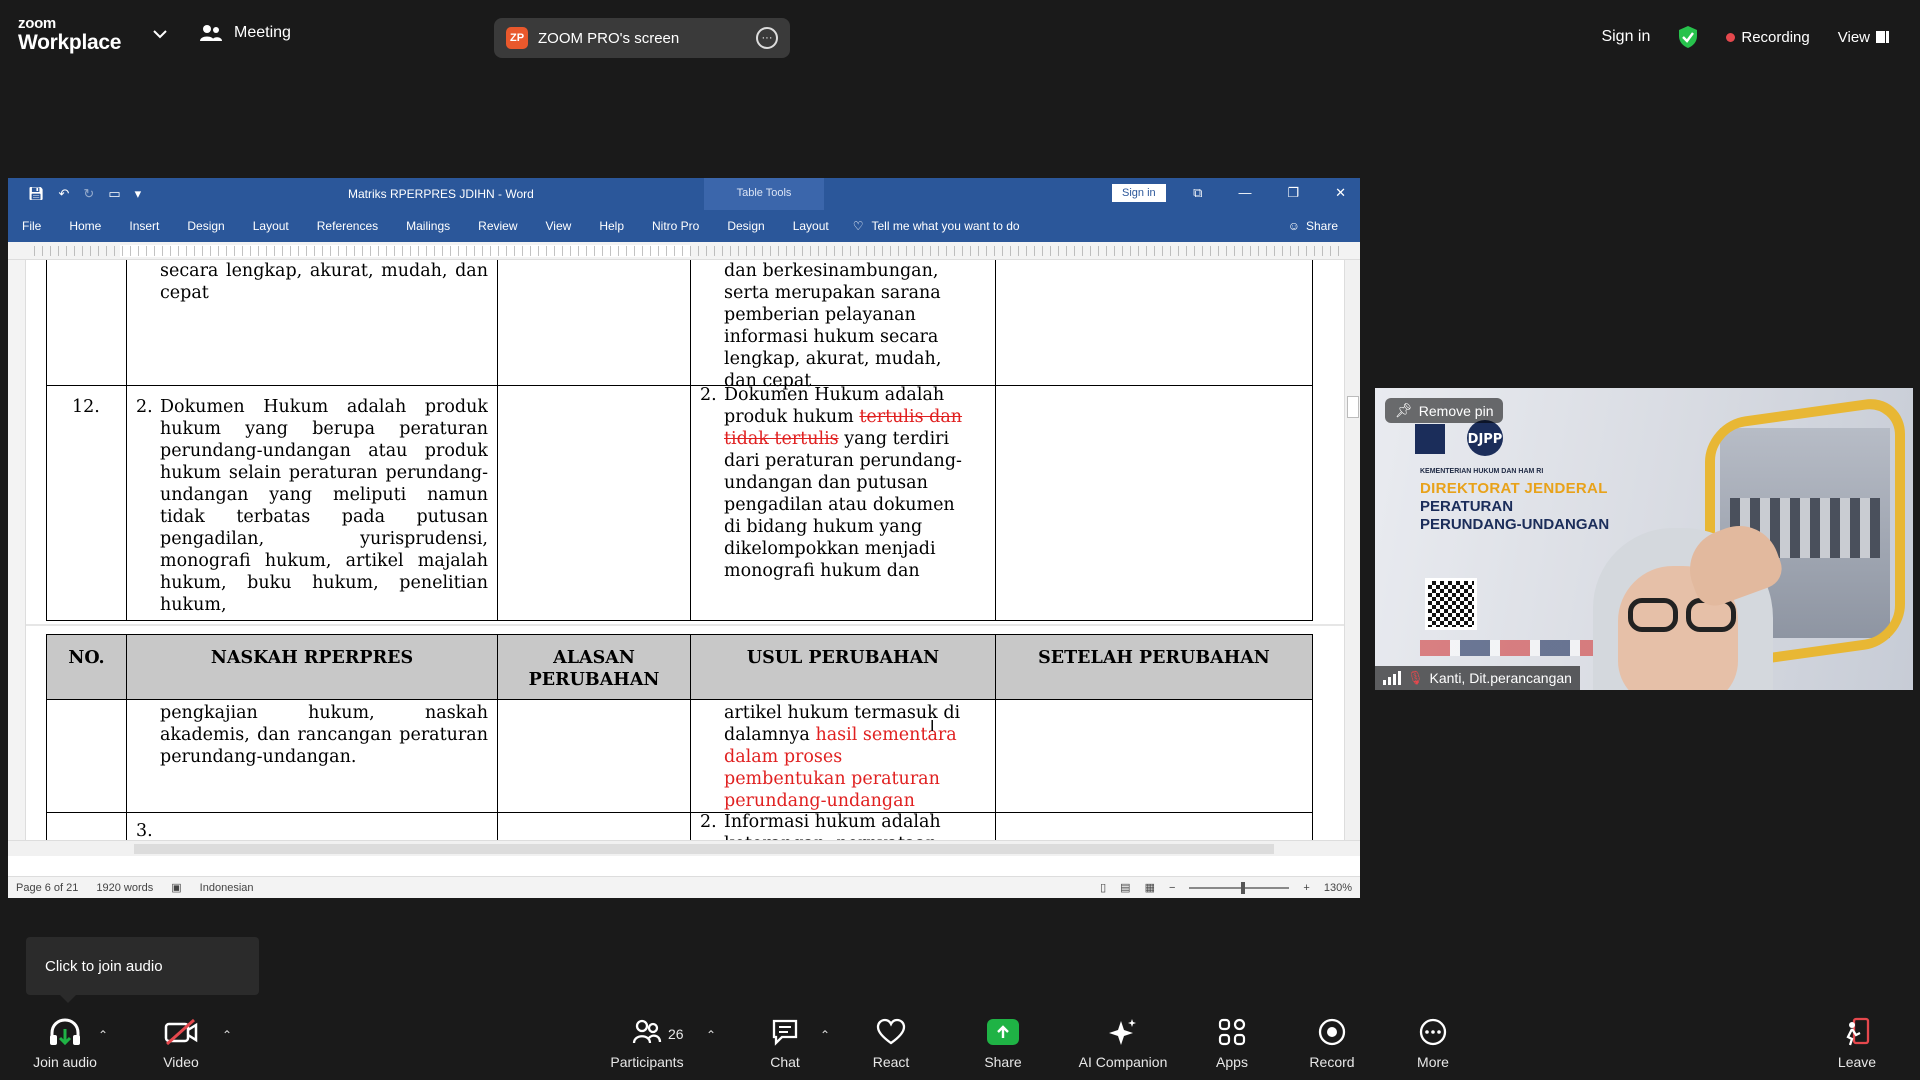  Describe the element at coordinates (843, 667) in the screenshot. I see `header-usul: USUL PERUBAHAN` at that location.